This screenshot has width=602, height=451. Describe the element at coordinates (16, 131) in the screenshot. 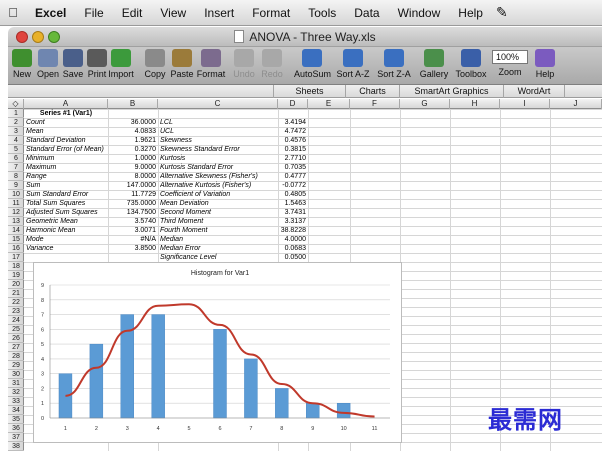

I see `row-header: 3` at that location.